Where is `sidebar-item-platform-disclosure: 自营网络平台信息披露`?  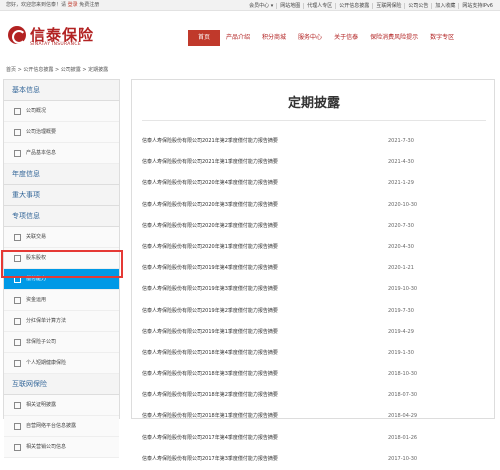
sidebar-item-platform-disclosure: 自营网络平台信息披露 is located at coordinates (61, 426).